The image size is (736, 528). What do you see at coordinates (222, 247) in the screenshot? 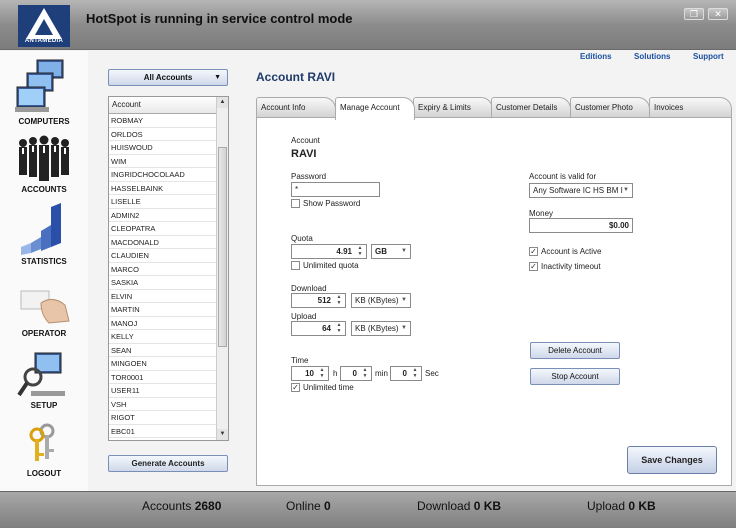
I see `scrollbar-thumb` at bounding box center [222, 247].